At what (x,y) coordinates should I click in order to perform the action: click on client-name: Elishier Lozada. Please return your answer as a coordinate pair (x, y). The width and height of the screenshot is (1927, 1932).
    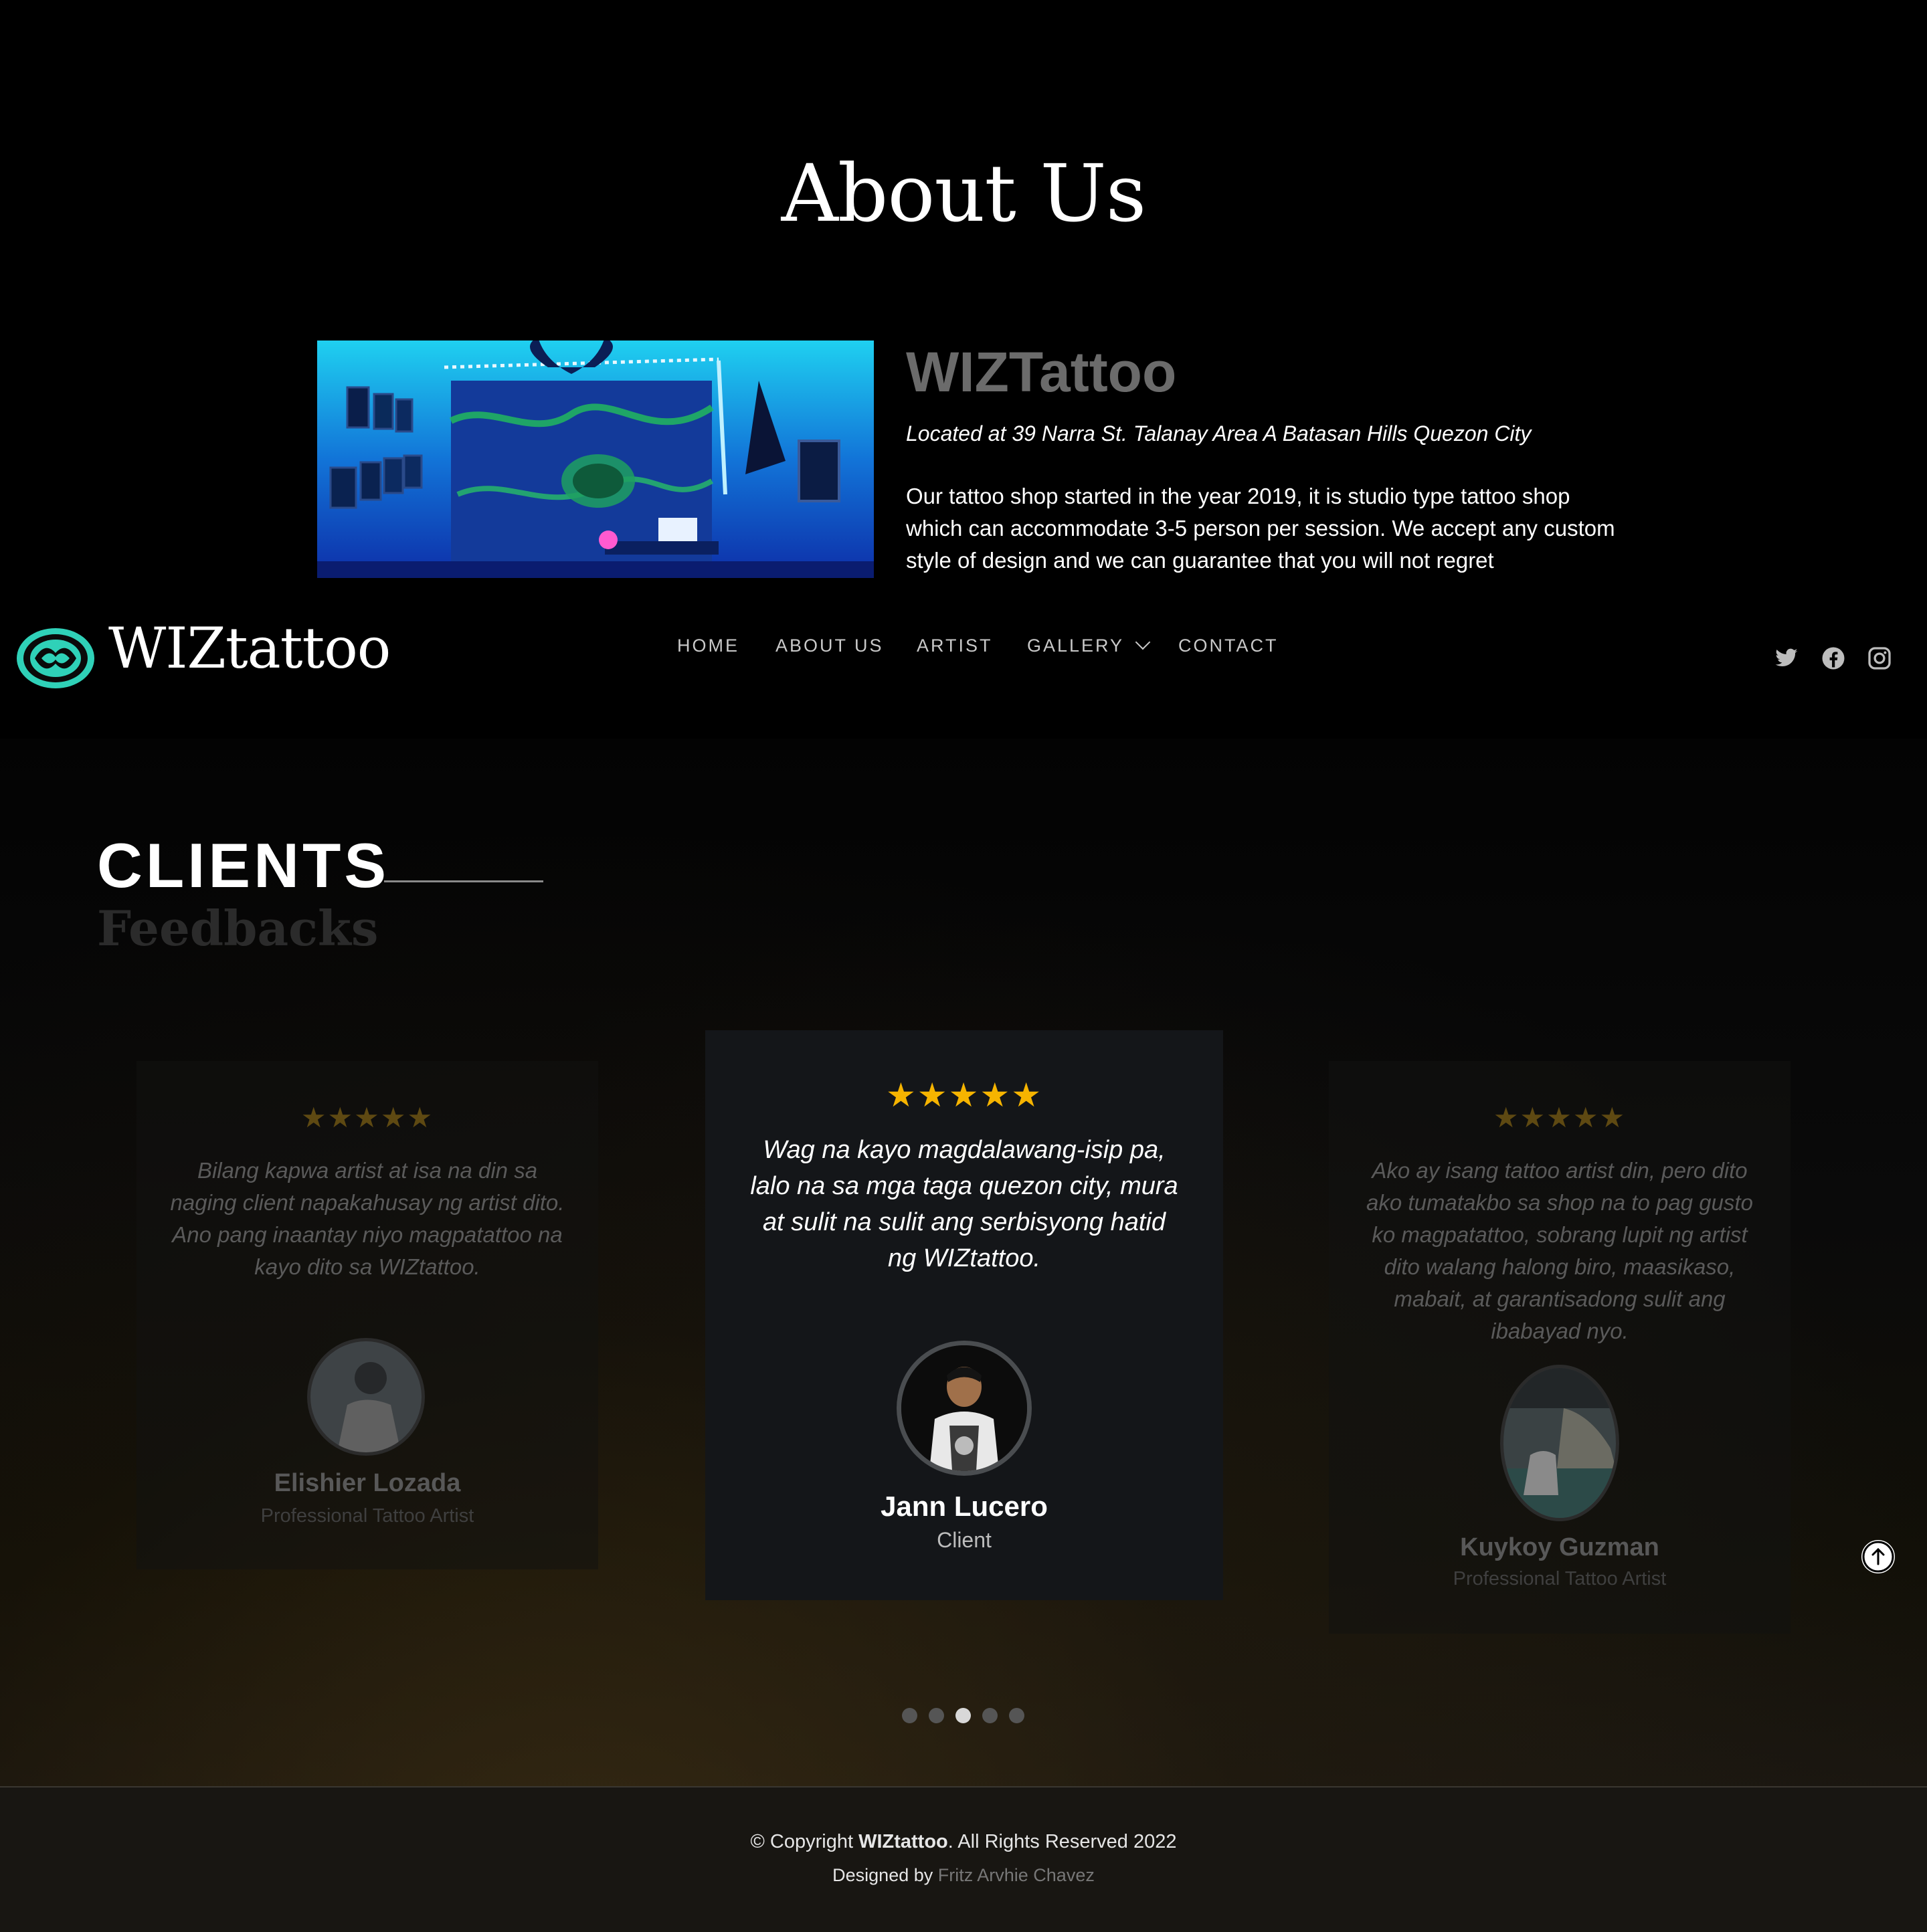
    Looking at the image, I should click on (368, 1483).